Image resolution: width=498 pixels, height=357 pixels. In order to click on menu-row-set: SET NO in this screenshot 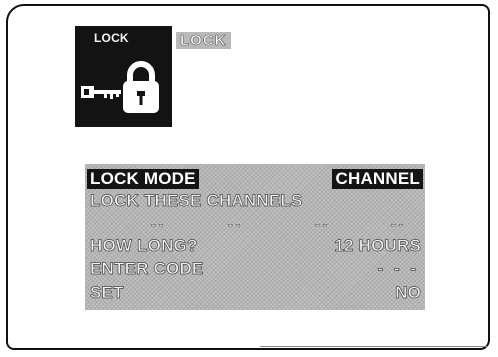, I will do `click(255, 293)`.